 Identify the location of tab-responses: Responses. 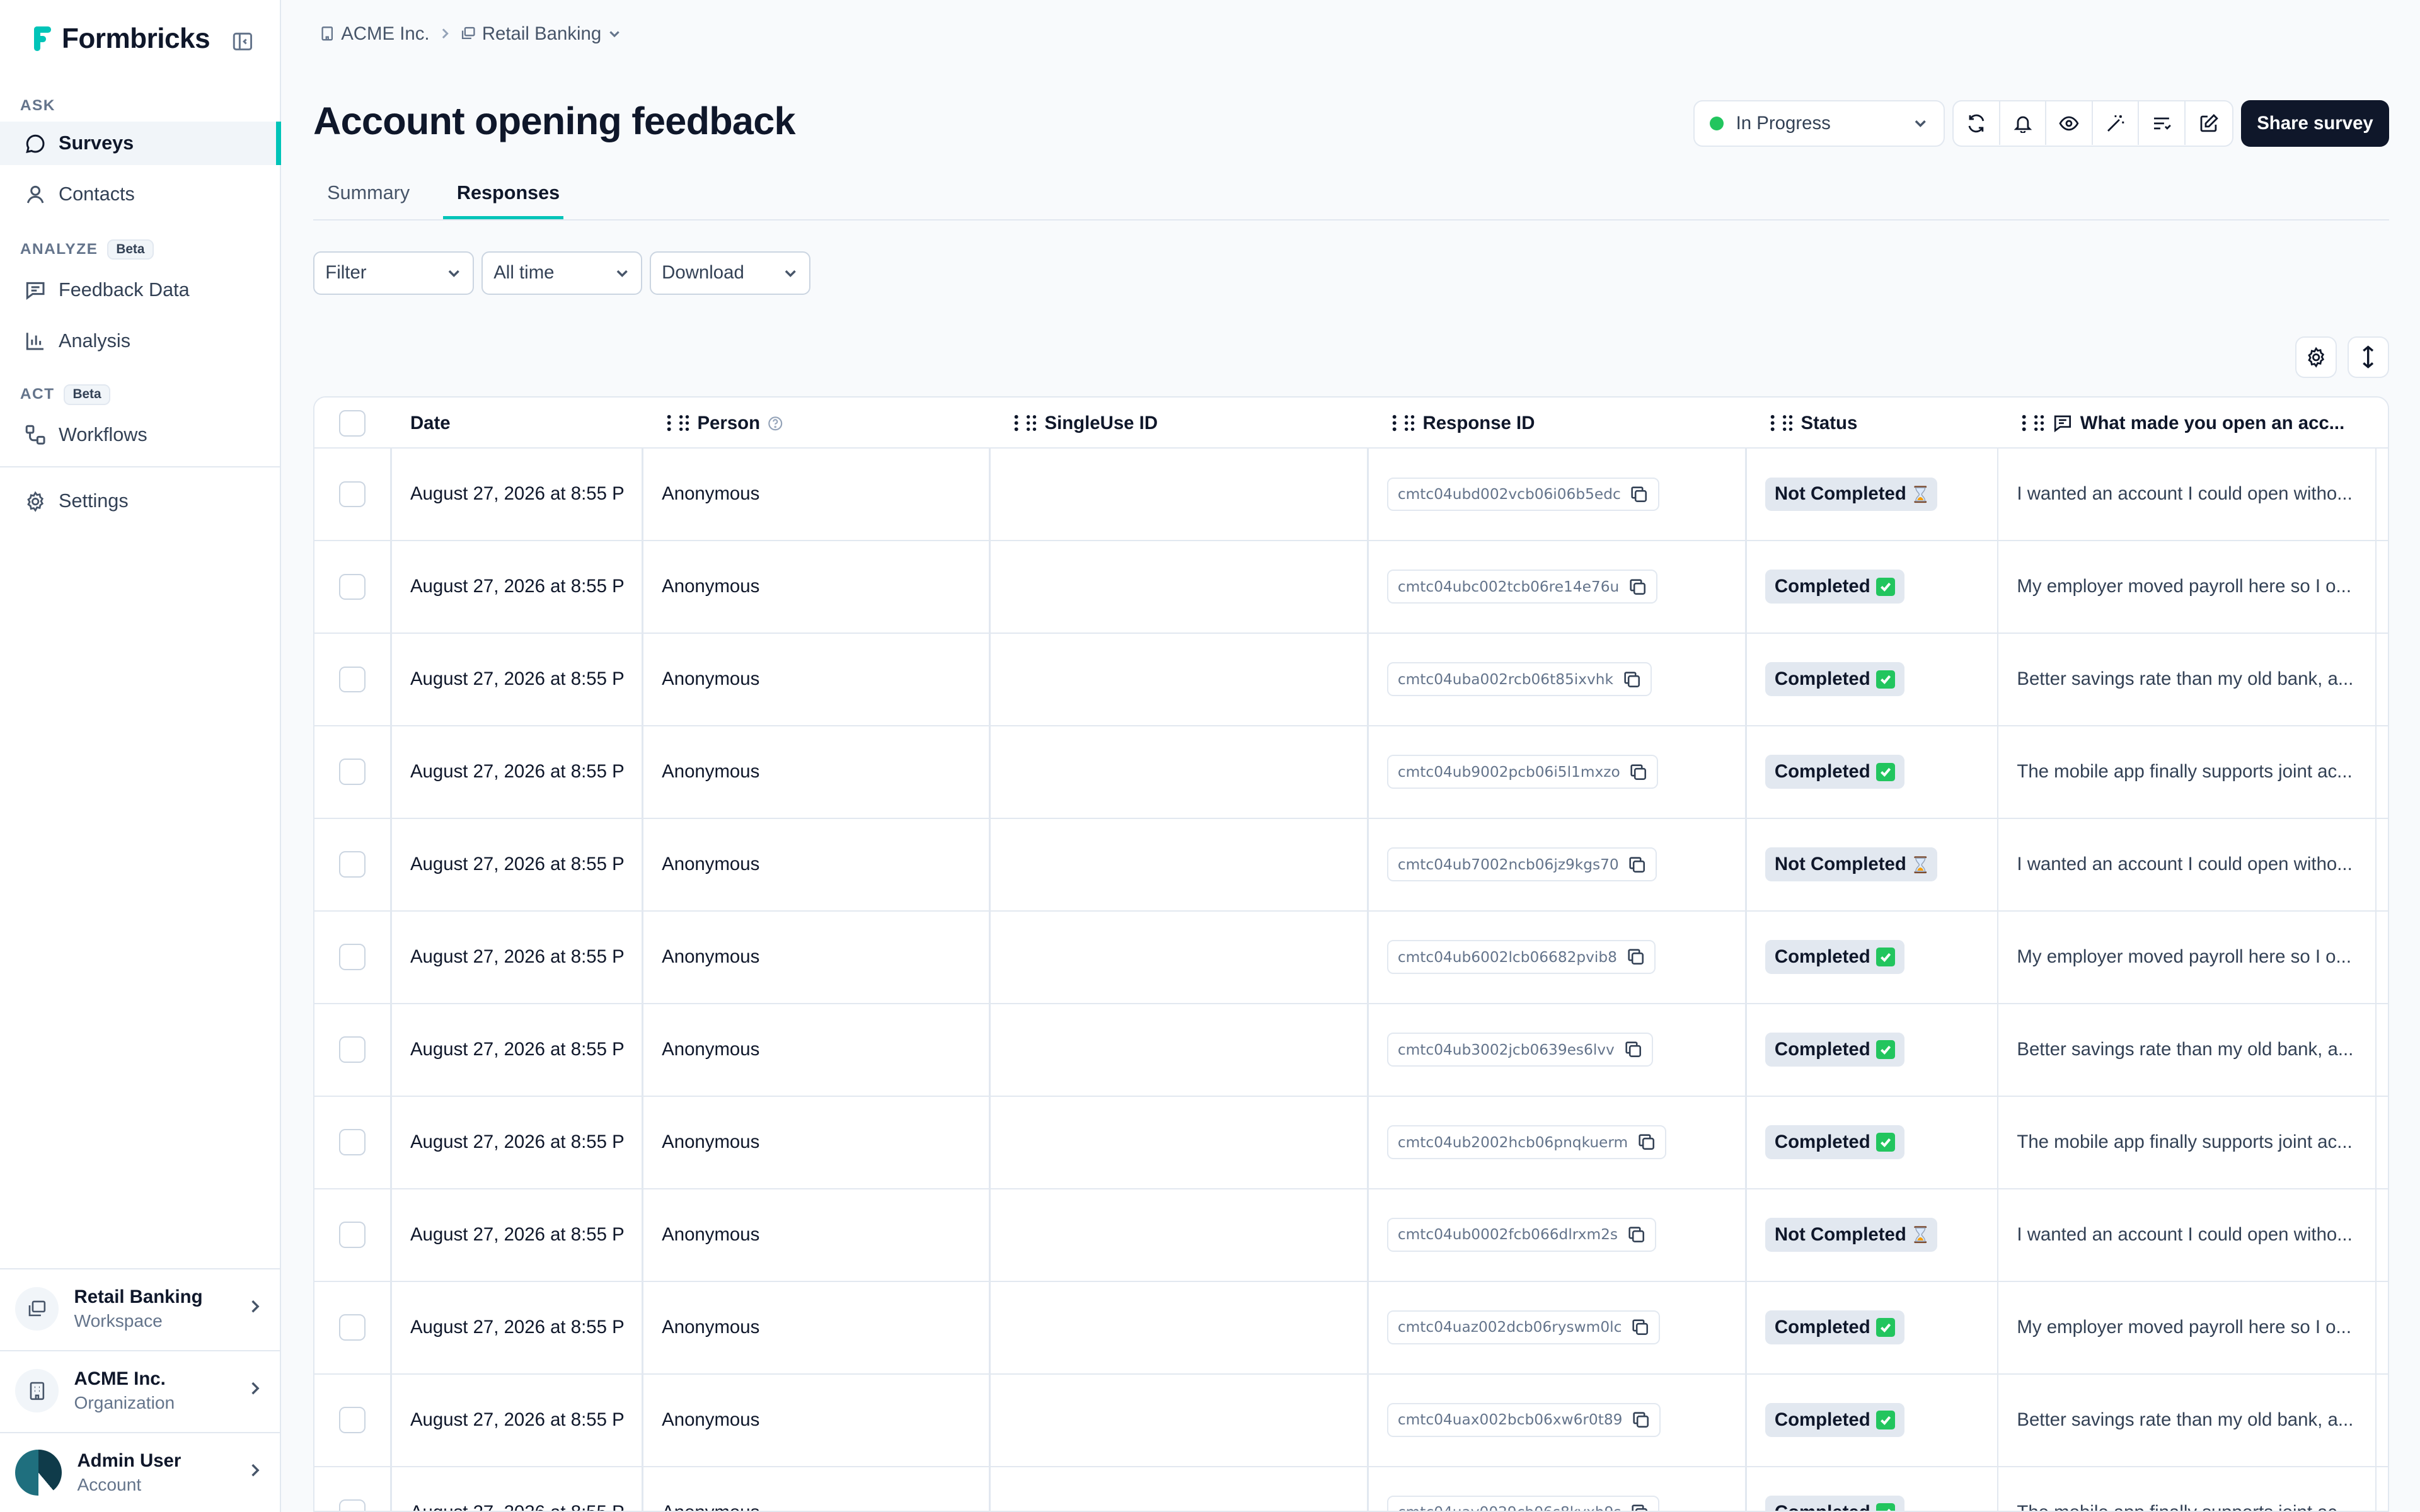
(509, 193).